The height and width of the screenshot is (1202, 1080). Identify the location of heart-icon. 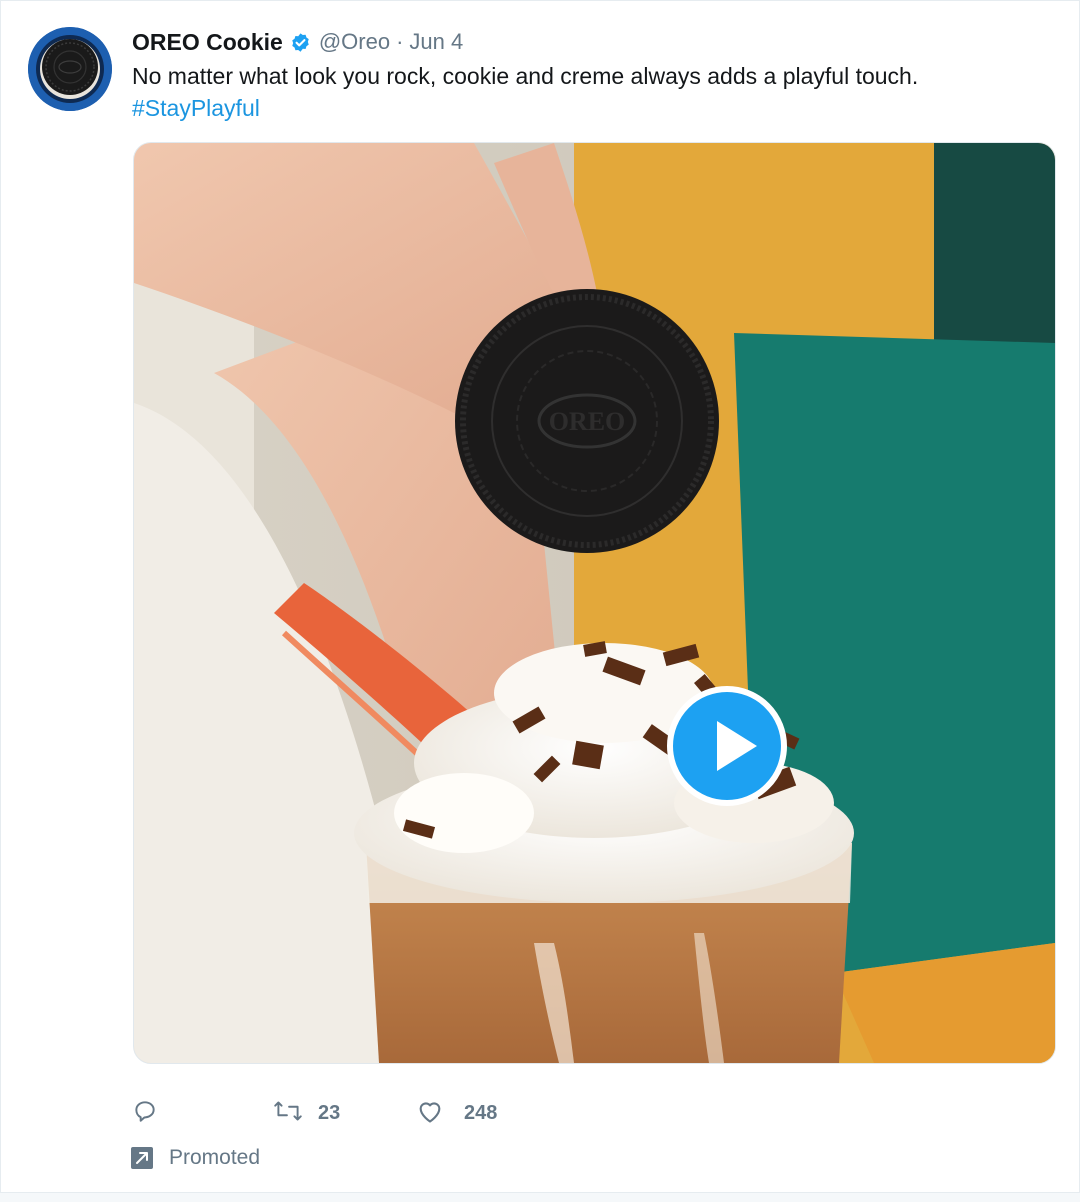
(430, 1113).